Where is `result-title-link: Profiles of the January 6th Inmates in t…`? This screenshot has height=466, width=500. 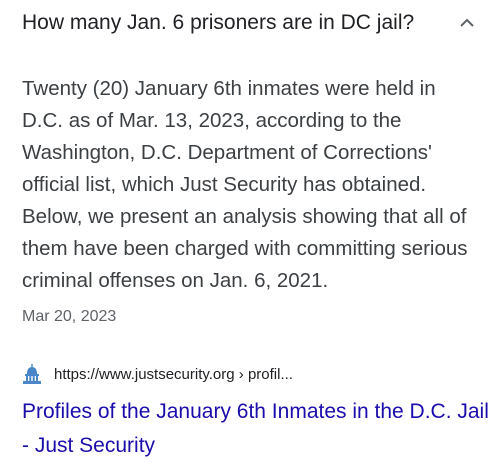
result-title-link: Profiles of the January 6th Inmates in t… is located at coordinates (257, 429).